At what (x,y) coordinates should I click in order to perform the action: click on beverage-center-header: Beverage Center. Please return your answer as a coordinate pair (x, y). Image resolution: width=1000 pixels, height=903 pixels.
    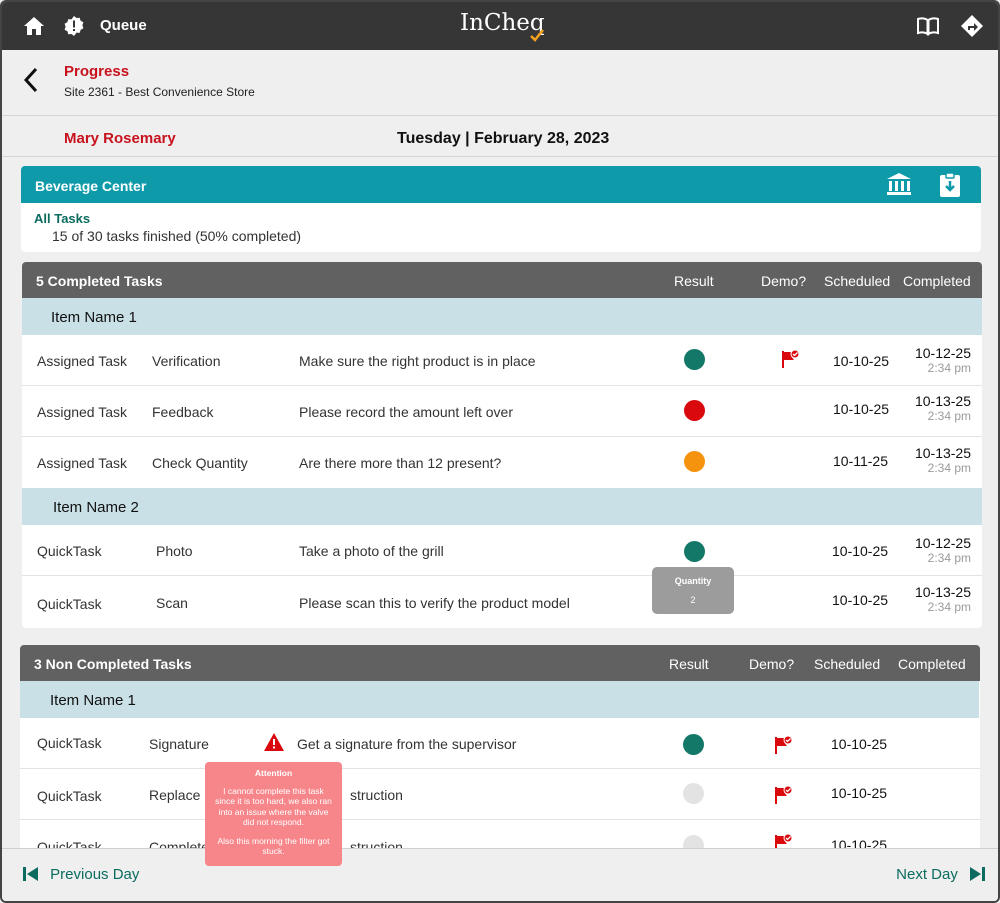
    Looking at the image, I should click on (501, 184).